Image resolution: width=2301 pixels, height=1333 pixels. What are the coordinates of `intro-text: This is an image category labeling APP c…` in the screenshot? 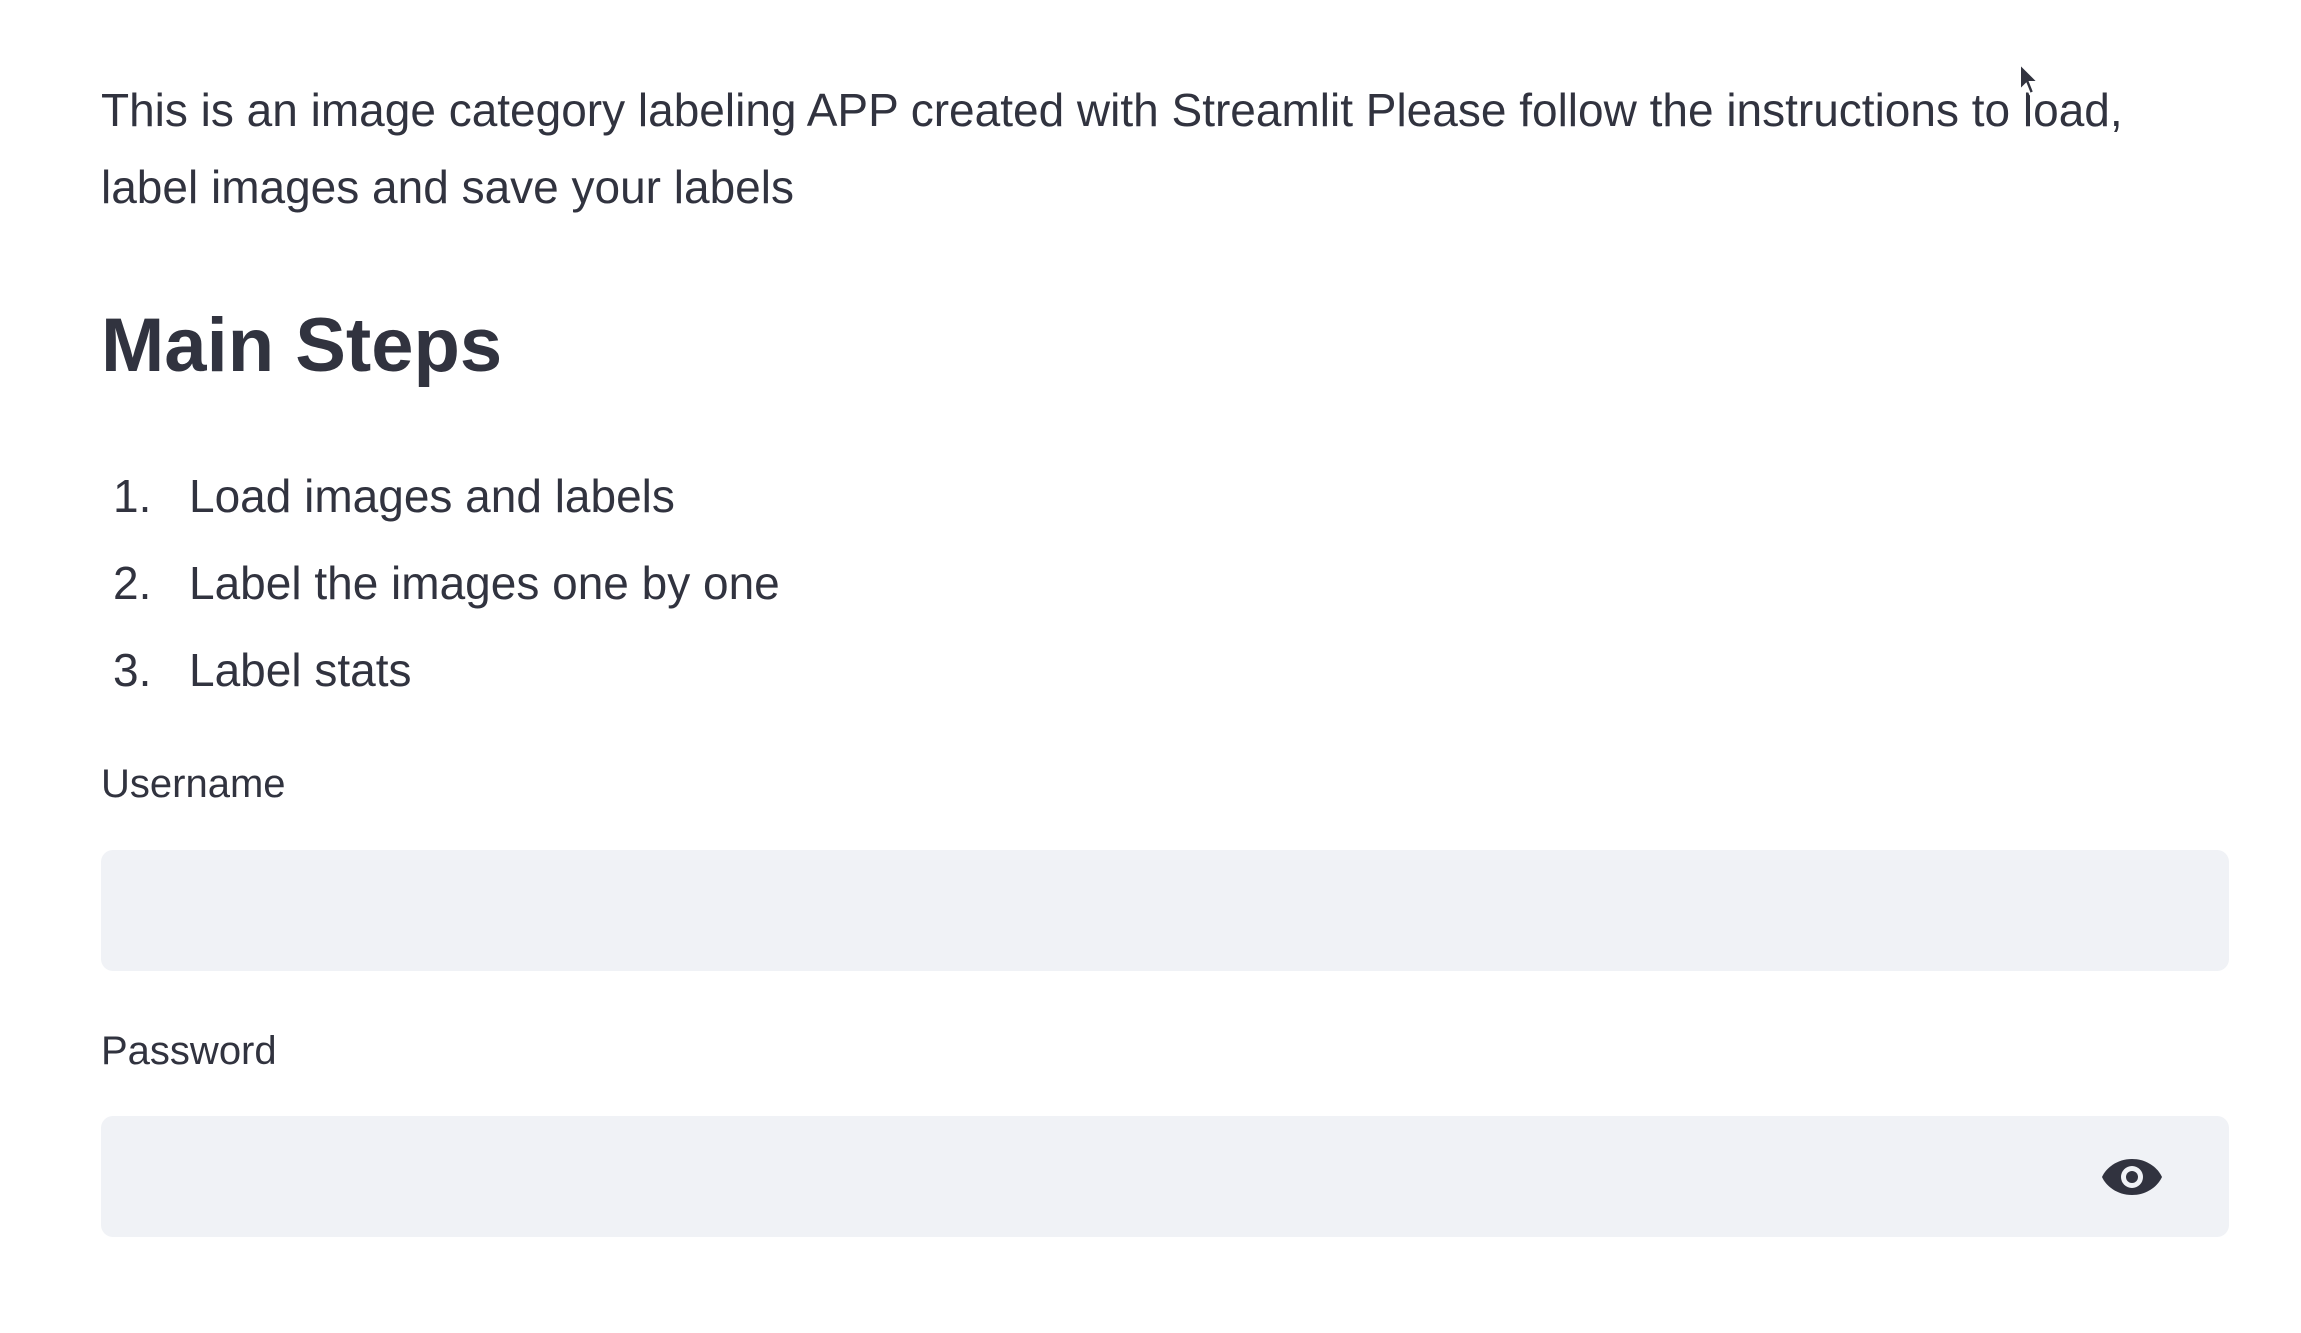 It's located at (1112, 148).